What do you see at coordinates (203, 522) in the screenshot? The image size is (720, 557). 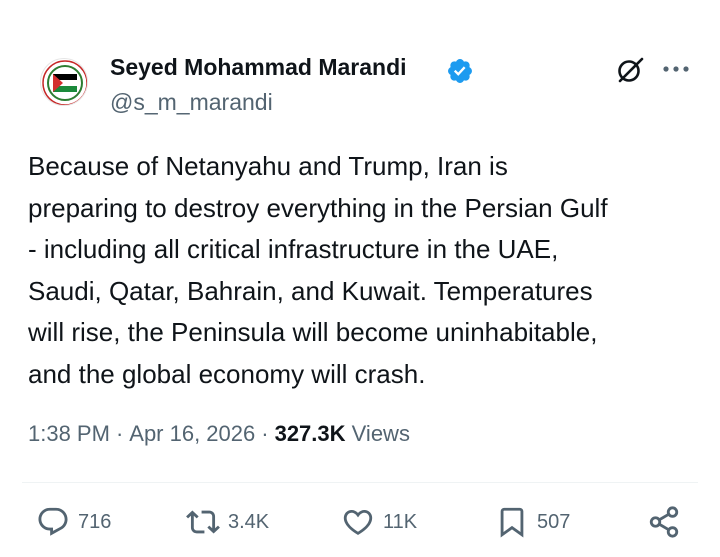 I see `retweet-icon` at bounding box center [203, 522].